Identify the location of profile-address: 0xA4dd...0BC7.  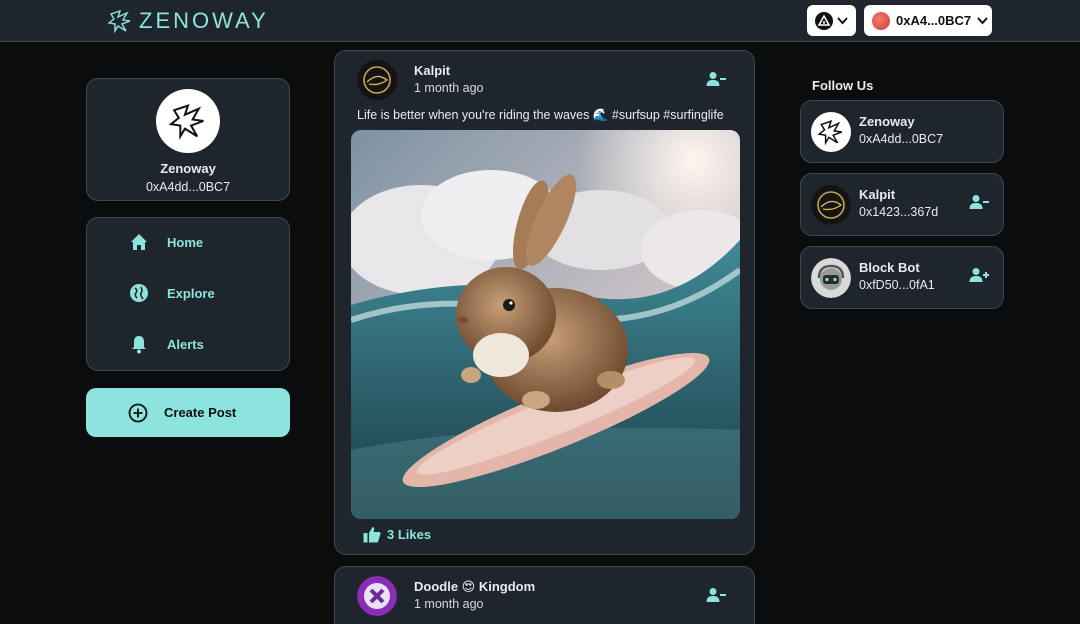
(188, 187).